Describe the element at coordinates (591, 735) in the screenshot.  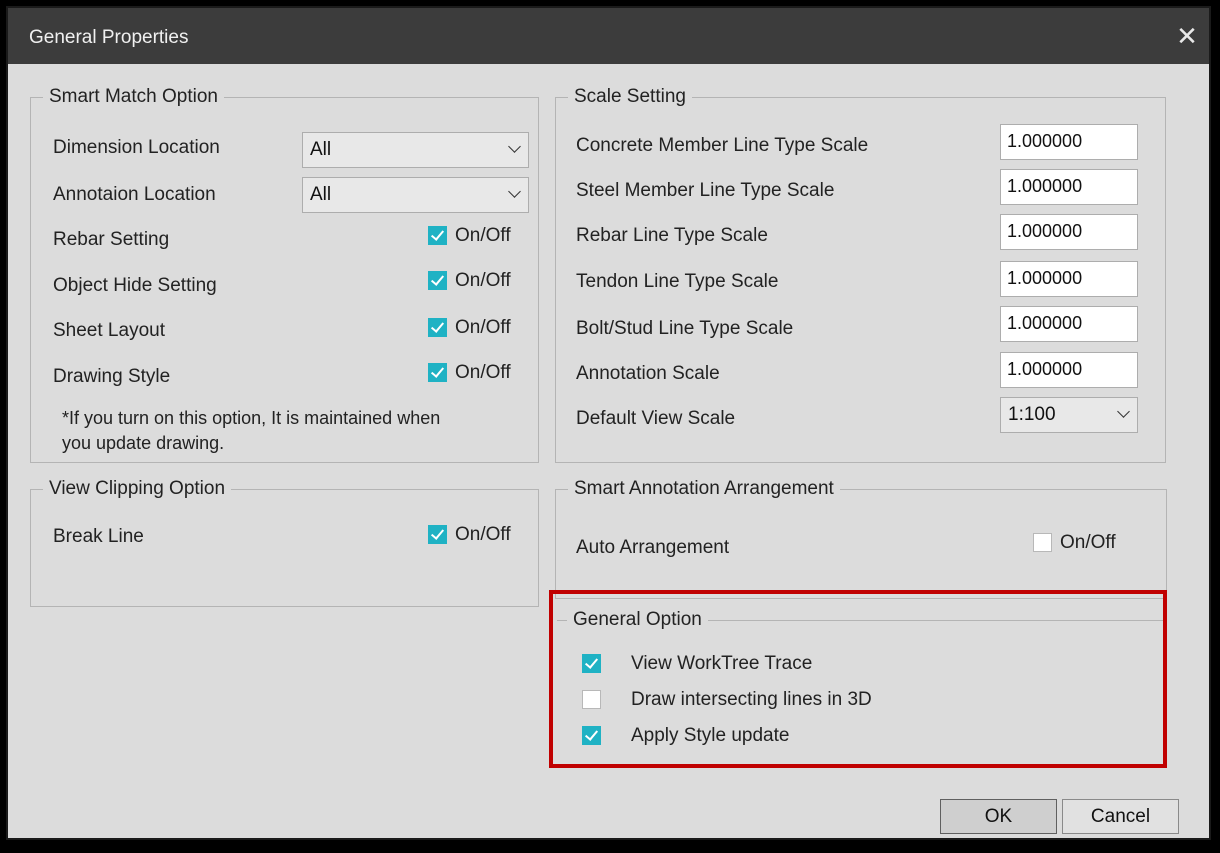
I see `apply-style-update-checkbox` at that location.